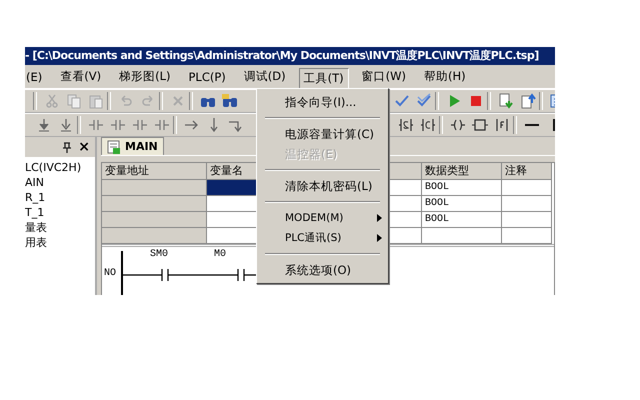  Describe the element at coordinates (159, 254) in the screenshot. I see `contact-label: SM0` at that location.